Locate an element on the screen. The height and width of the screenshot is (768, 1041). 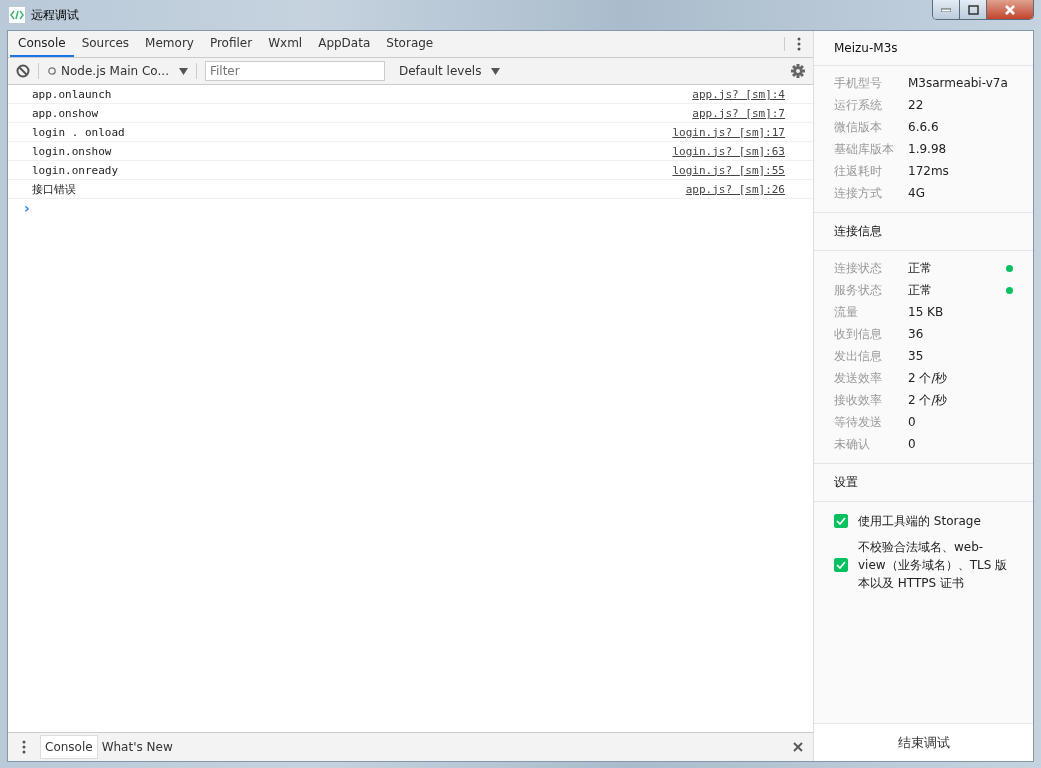
info-label: 收到信息 is located at coordinates (858, 334).